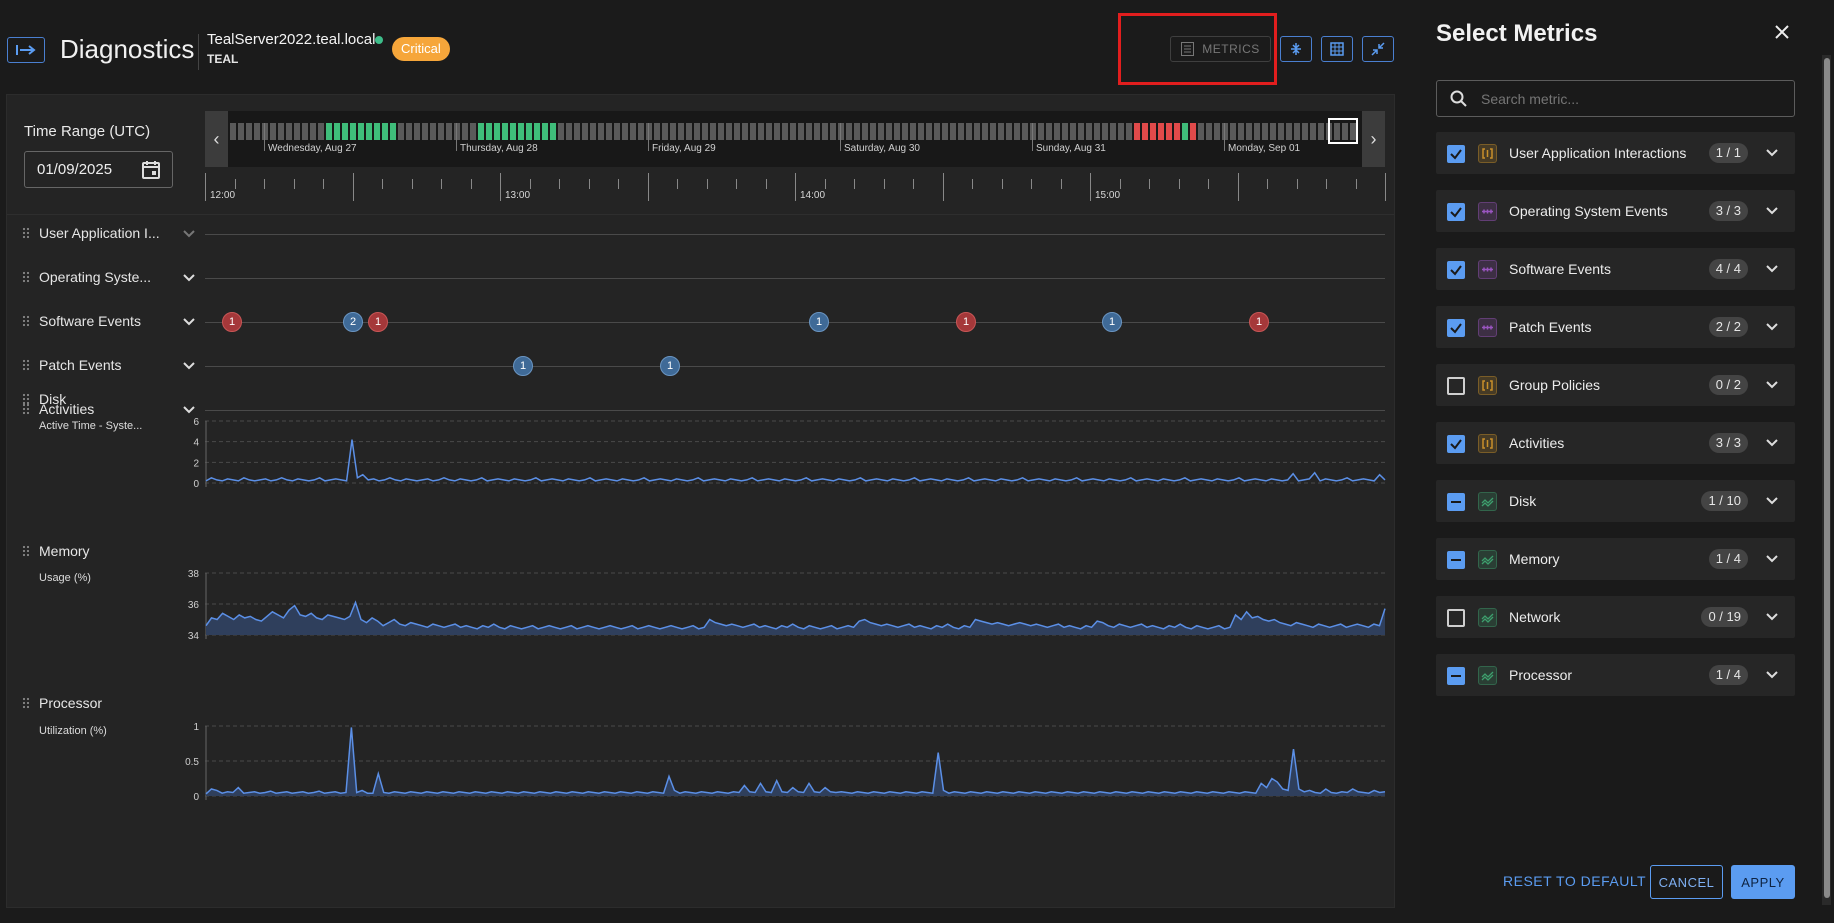  Describe the element at coordinates (1296, 49) in the screenshot. I see `compress-rows-button` at that location.